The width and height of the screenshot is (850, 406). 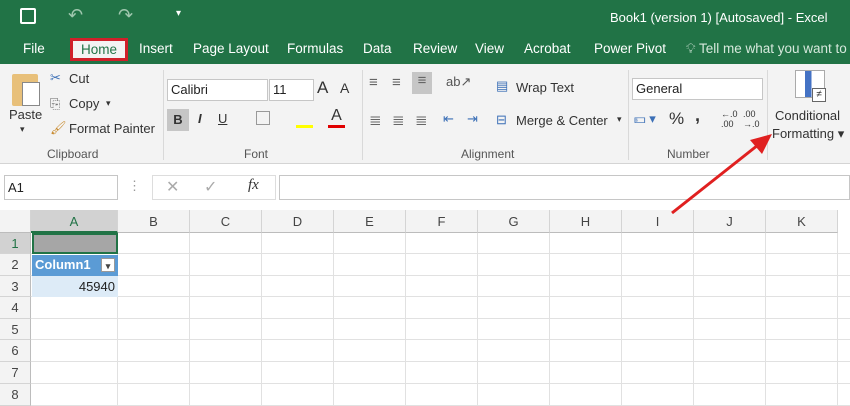 I want to click on currency-icon: 💵︎ ▾, so click(x=645, y=119).